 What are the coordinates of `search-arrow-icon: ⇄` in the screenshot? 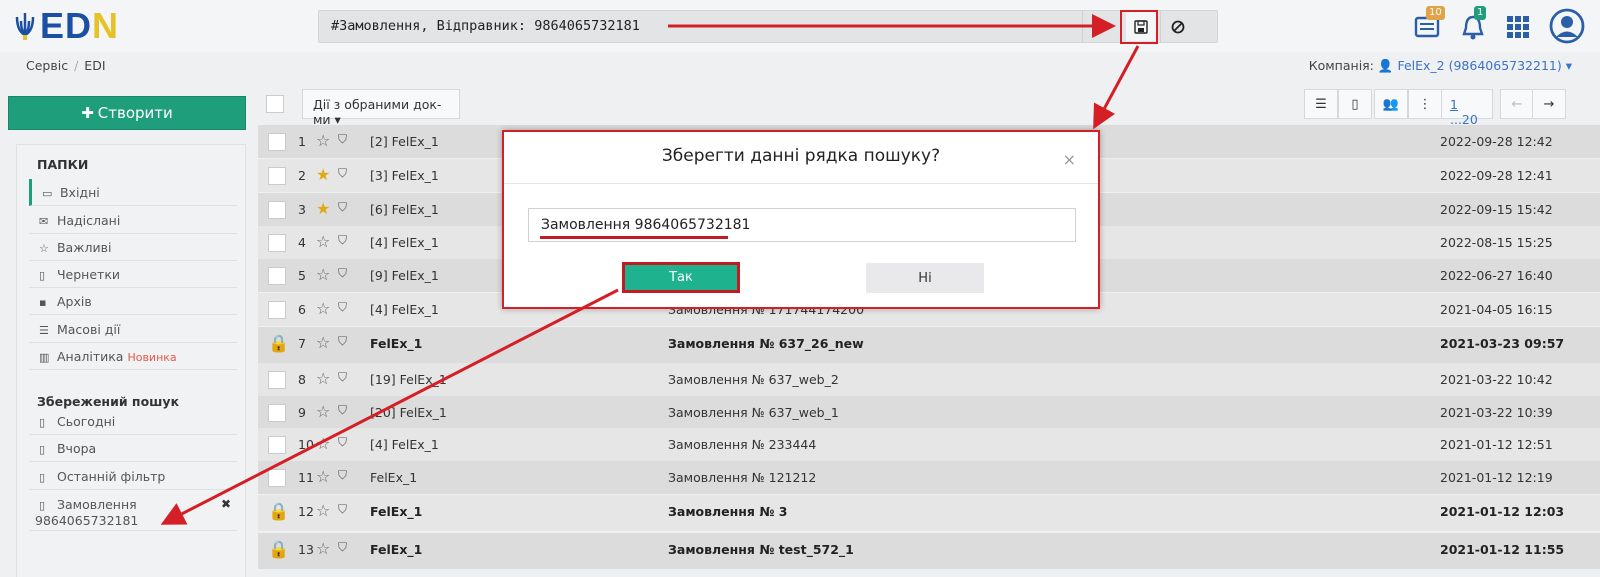 It's located at (1100, 26).